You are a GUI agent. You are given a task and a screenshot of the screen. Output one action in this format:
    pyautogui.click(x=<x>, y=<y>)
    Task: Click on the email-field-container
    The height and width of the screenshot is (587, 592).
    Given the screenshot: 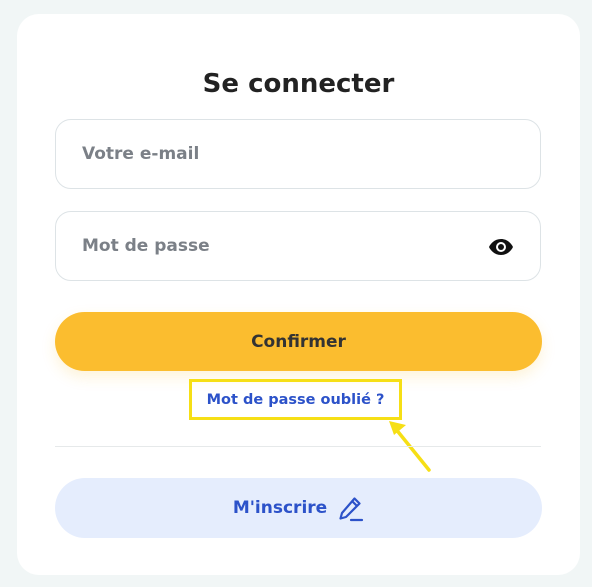 What is the action you would take?
    pyautogui.click(x=298, y=154)
    